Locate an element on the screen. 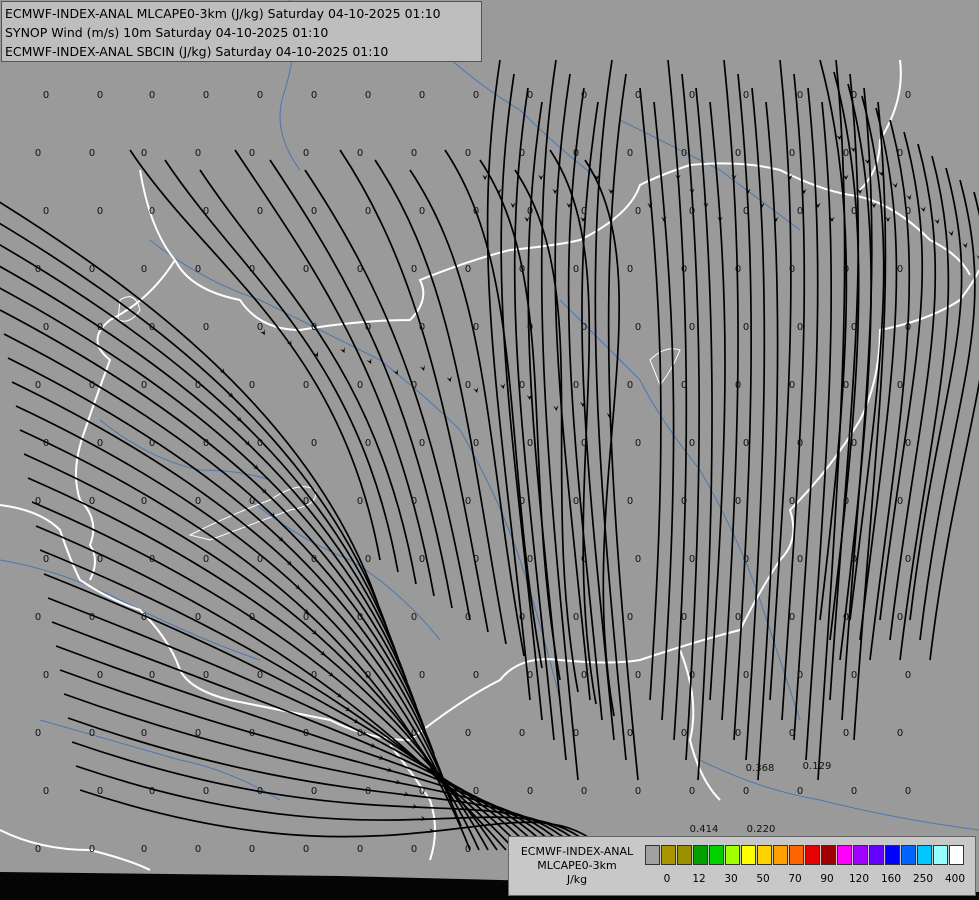 This screenshot has height=900, width=979. legend-tick: 120 is located at coordinates (859, 879).